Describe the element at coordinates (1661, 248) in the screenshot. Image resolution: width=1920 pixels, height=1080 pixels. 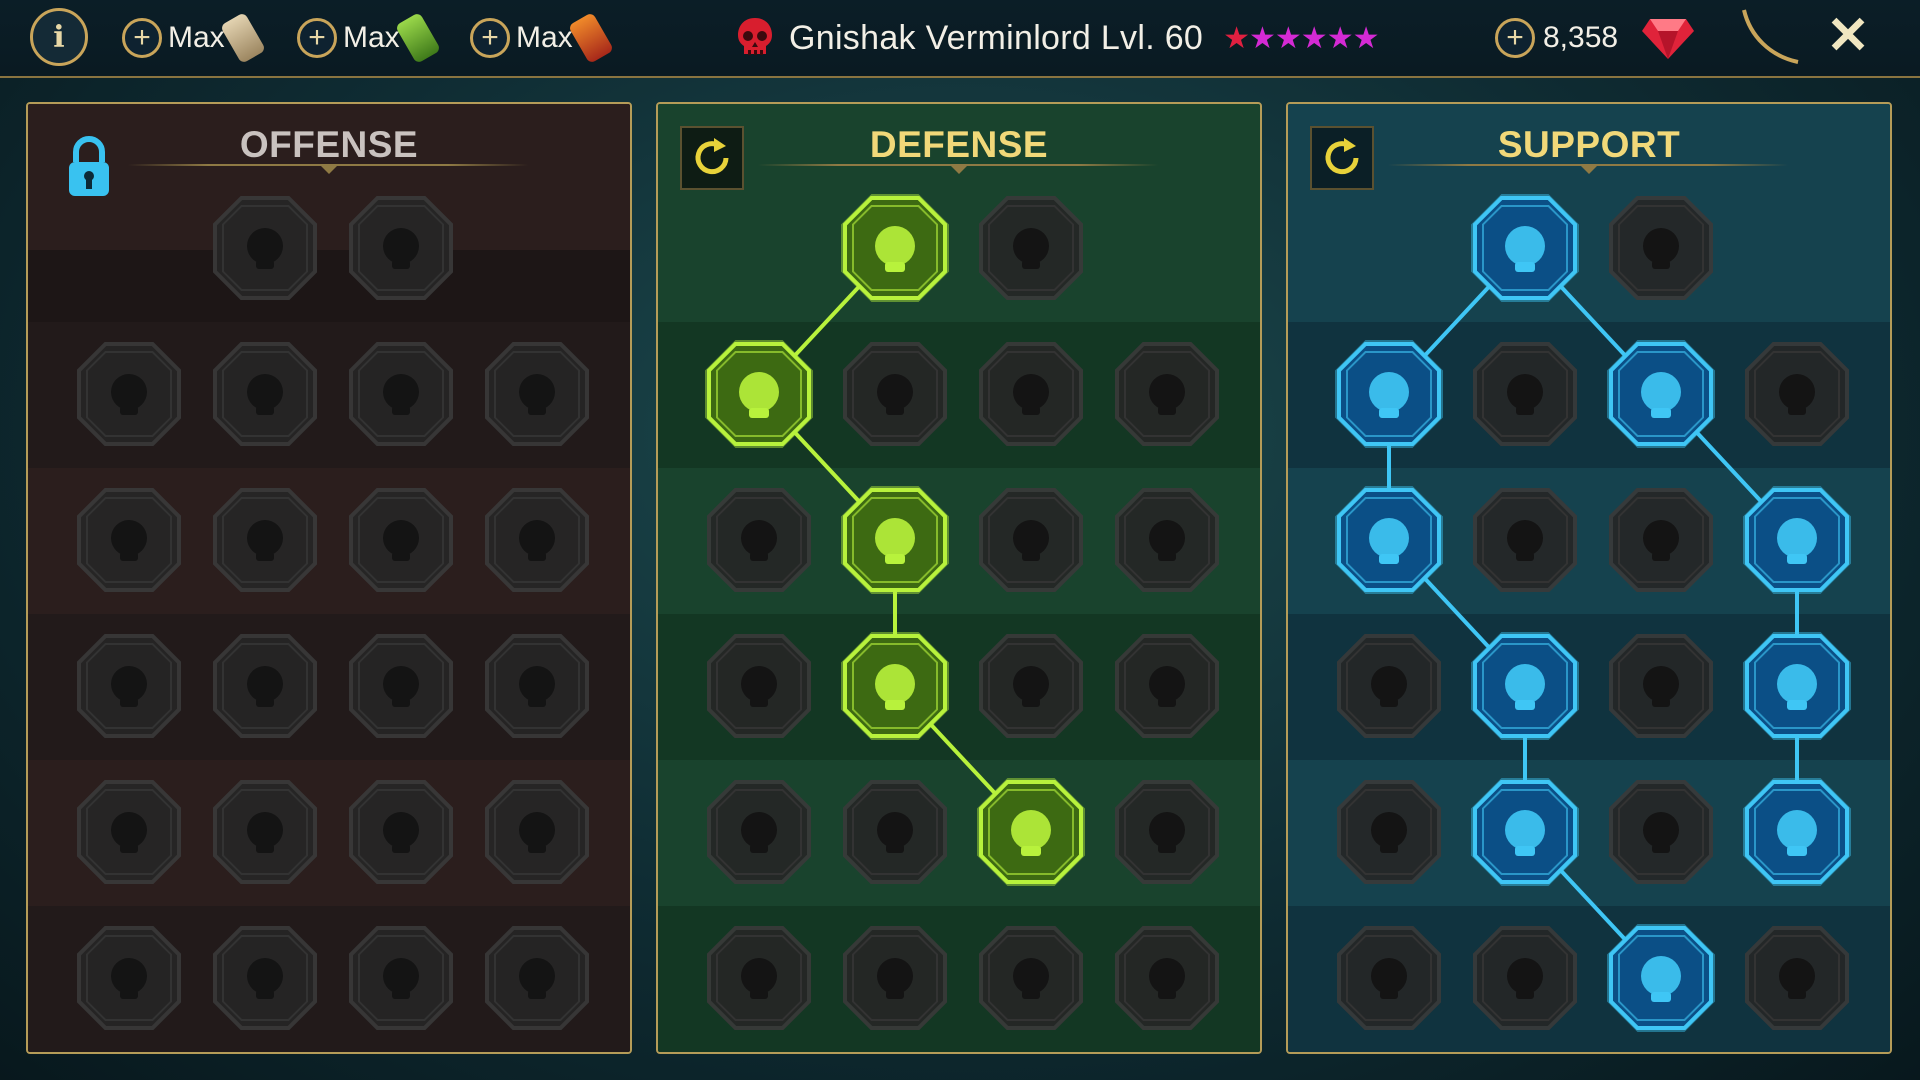
I see `spiral-icon` at that location.